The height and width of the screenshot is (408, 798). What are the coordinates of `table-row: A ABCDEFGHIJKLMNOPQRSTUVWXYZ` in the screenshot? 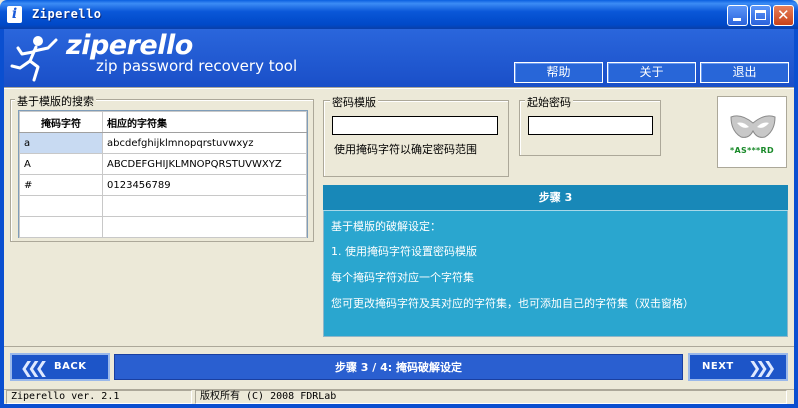 It's located at (163, 164).